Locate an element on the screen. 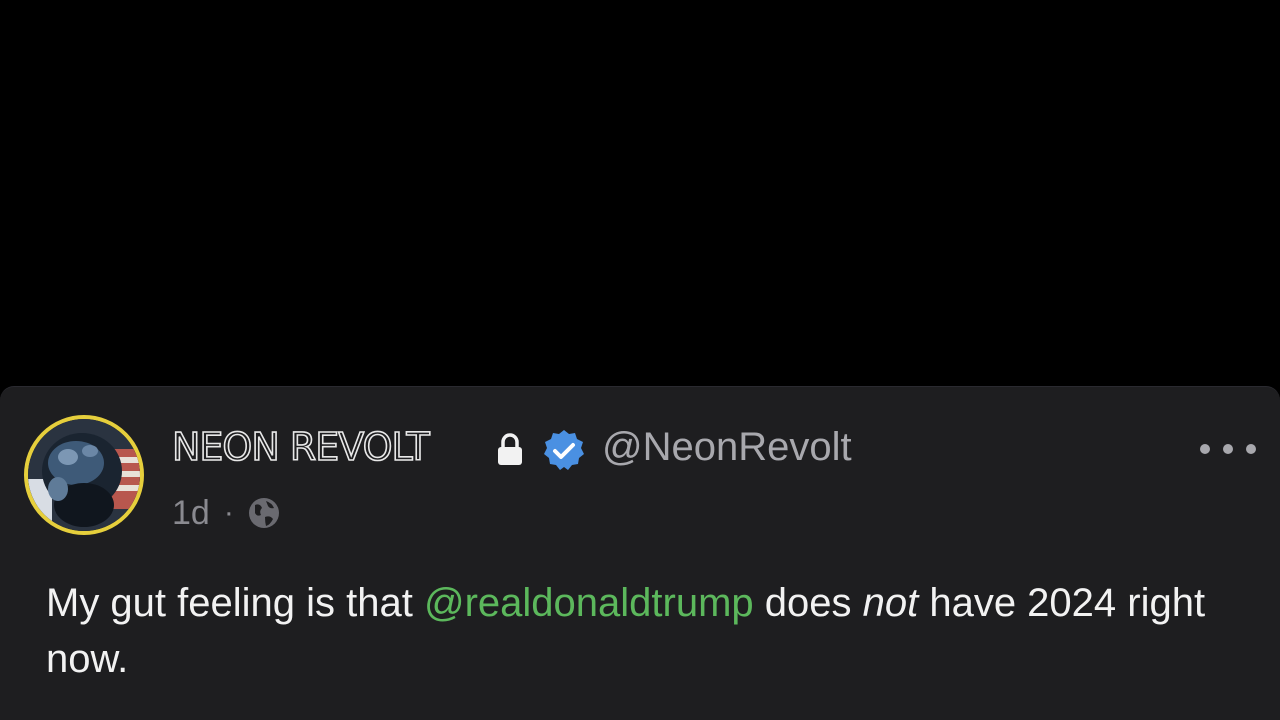  post-text-part: does is located at coordinates (808, 603).